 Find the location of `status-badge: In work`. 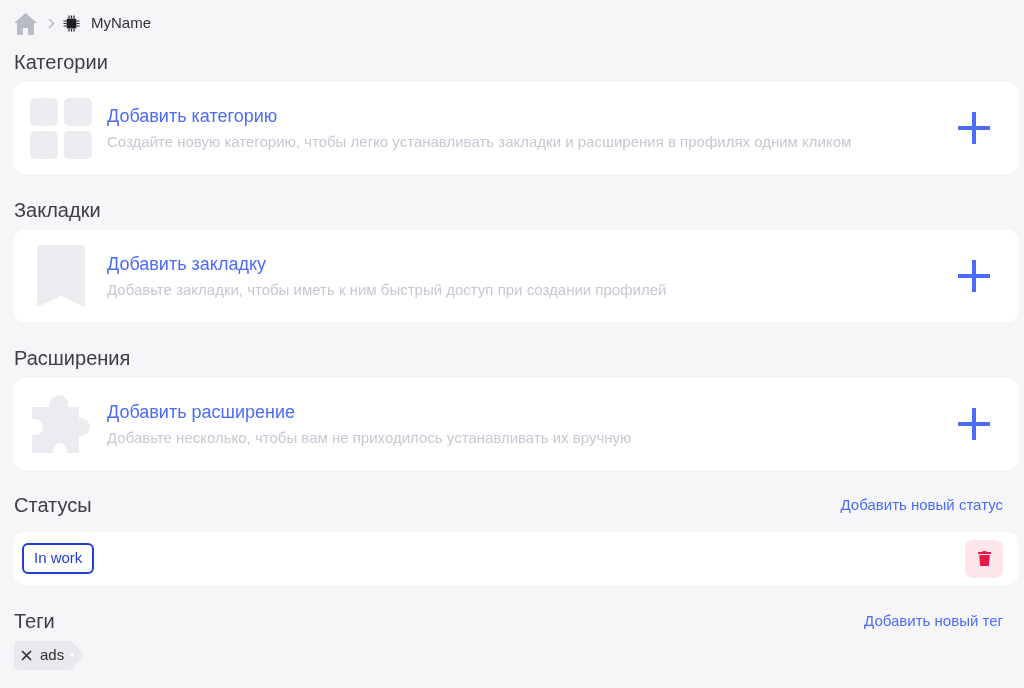

status-badge: In work is located at coordinates (58, 558).